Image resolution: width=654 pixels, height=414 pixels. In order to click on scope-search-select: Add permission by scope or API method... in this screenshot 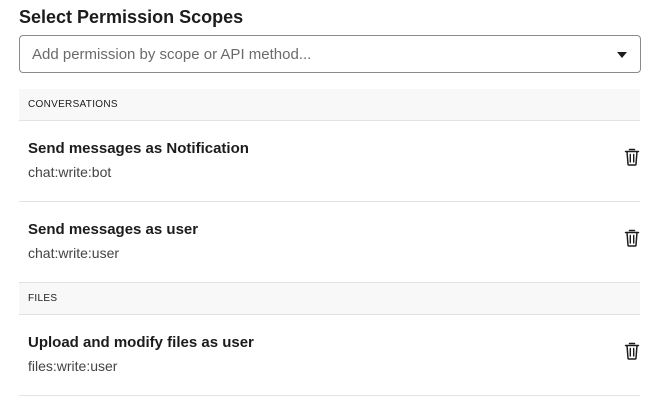, I will do `click(330, 54)`.